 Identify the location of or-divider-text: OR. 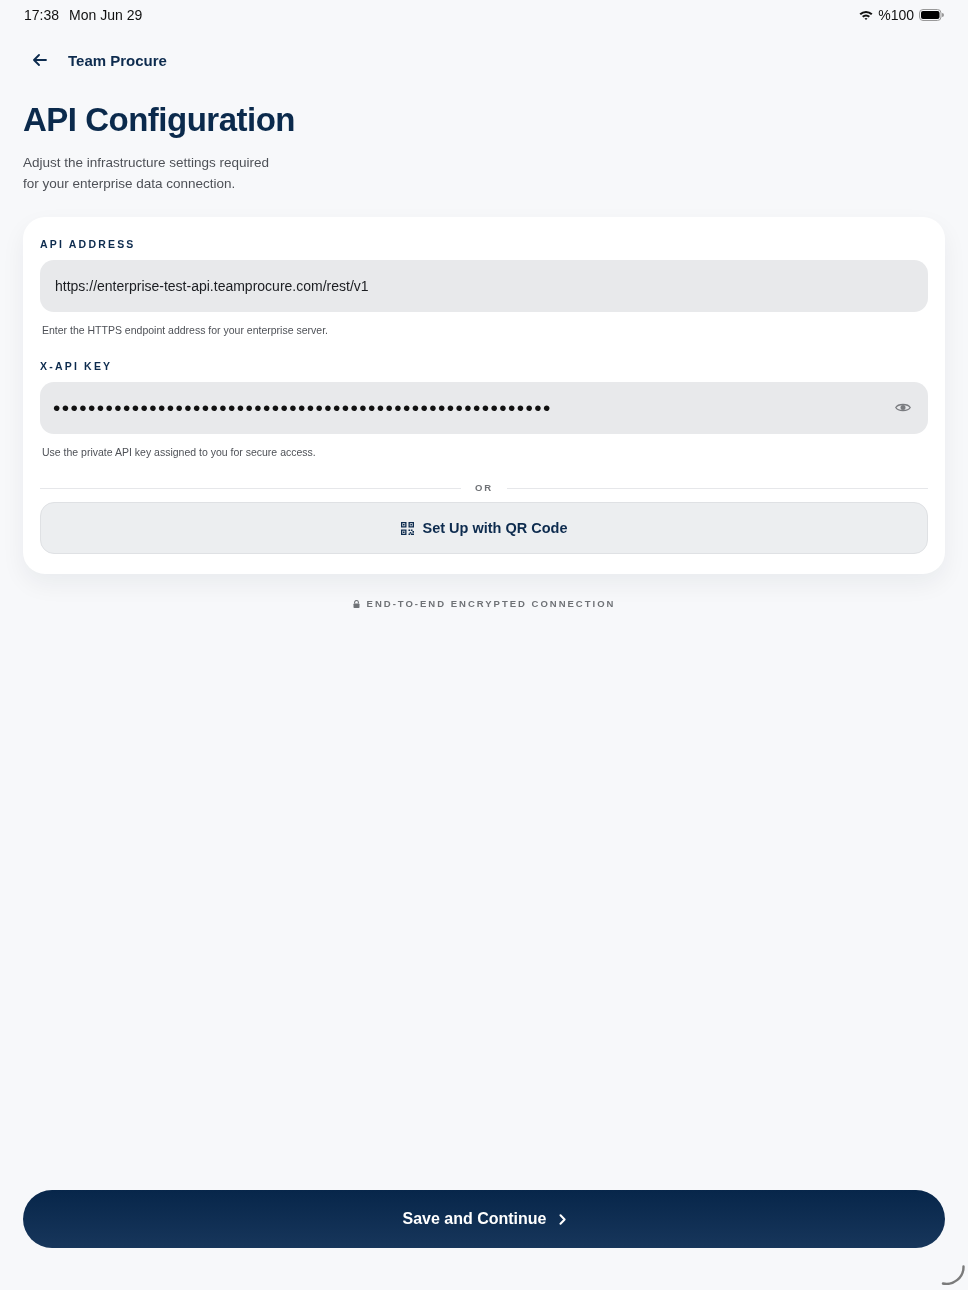
(484, 488).